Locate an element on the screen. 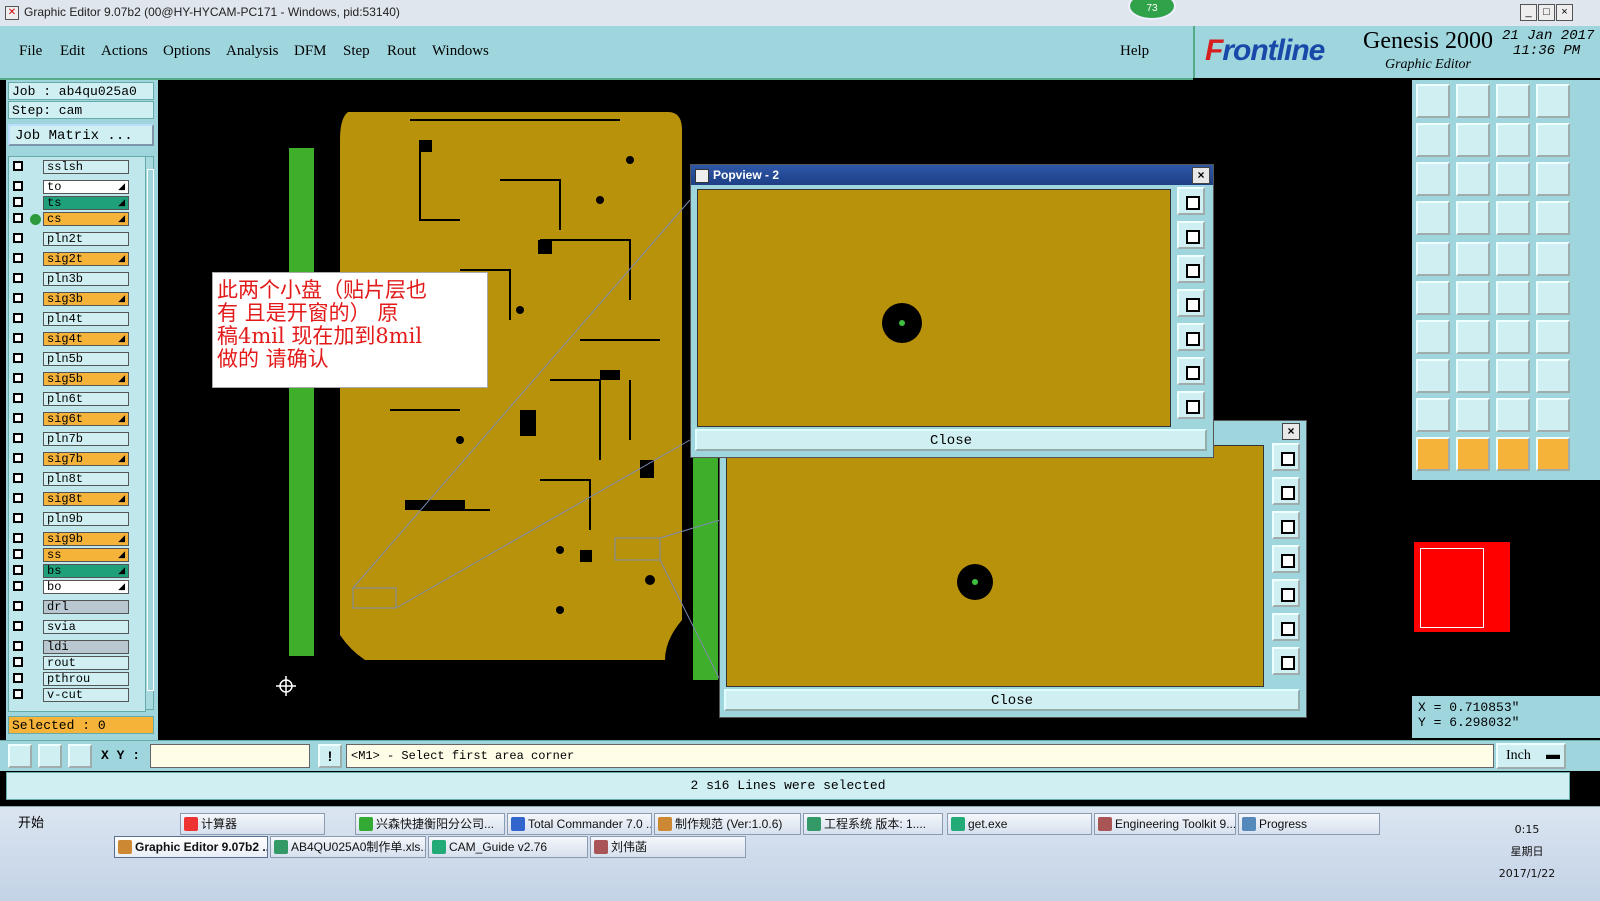 Image resolution: width=1600 pixels, height=901 pixels. view-left-icon is located at coordinates (1433, 140).